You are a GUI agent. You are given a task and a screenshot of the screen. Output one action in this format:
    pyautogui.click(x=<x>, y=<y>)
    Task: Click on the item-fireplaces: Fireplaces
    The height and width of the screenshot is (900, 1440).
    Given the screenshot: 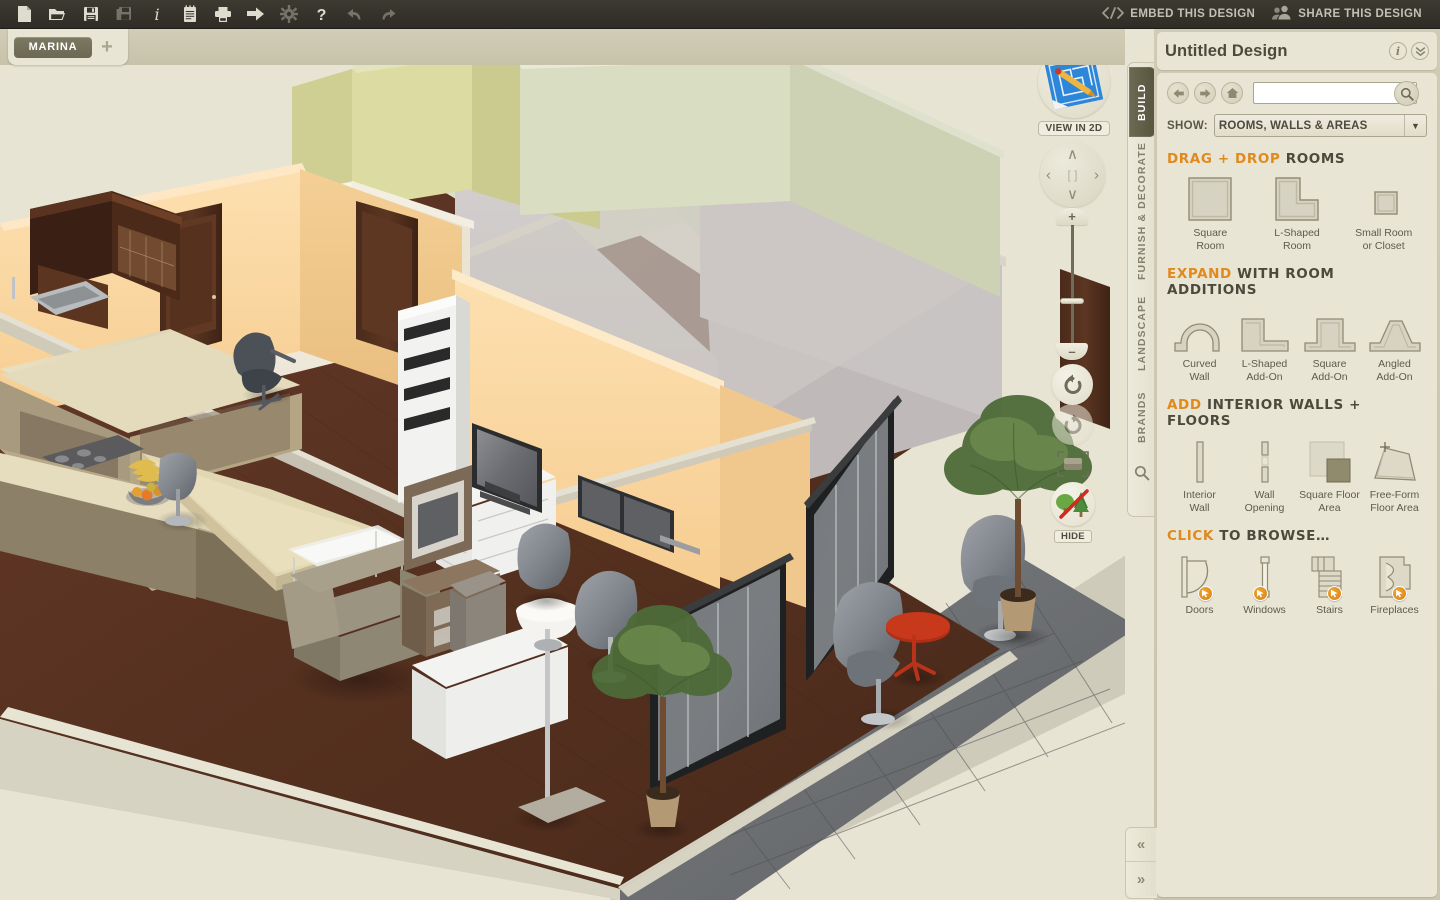 What is the action you would take?
    pyautogui.click(x=1394, y=584)
    